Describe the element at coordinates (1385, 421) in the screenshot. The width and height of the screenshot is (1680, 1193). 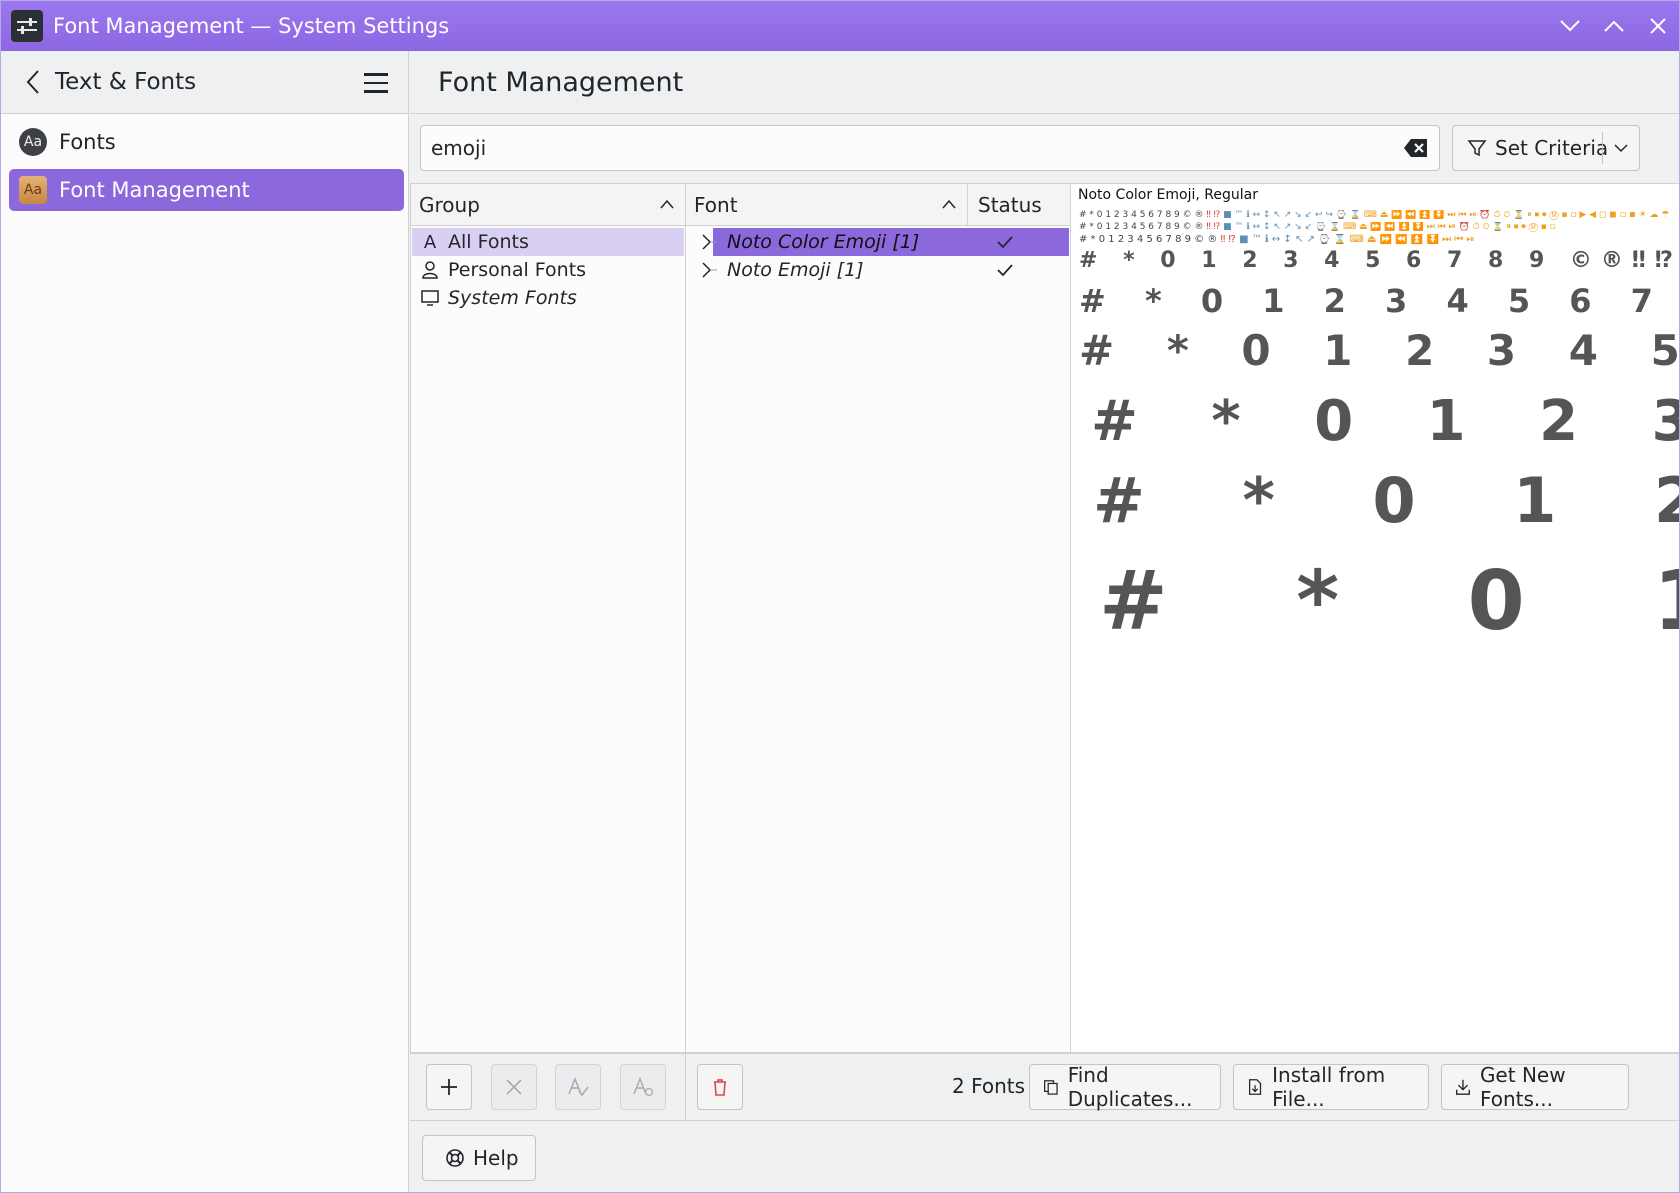
I see `preview-line-4: # * 0 1 2 3 4` at that location.